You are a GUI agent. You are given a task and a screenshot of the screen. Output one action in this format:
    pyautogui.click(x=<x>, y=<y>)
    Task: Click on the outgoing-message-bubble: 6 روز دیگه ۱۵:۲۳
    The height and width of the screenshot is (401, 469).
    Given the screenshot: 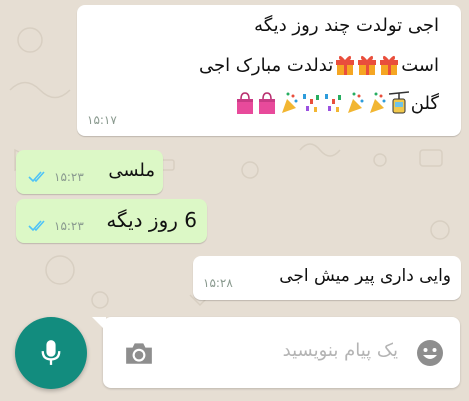 What is the action you would take?
    pyautogui.click(x=111, y=221)
    